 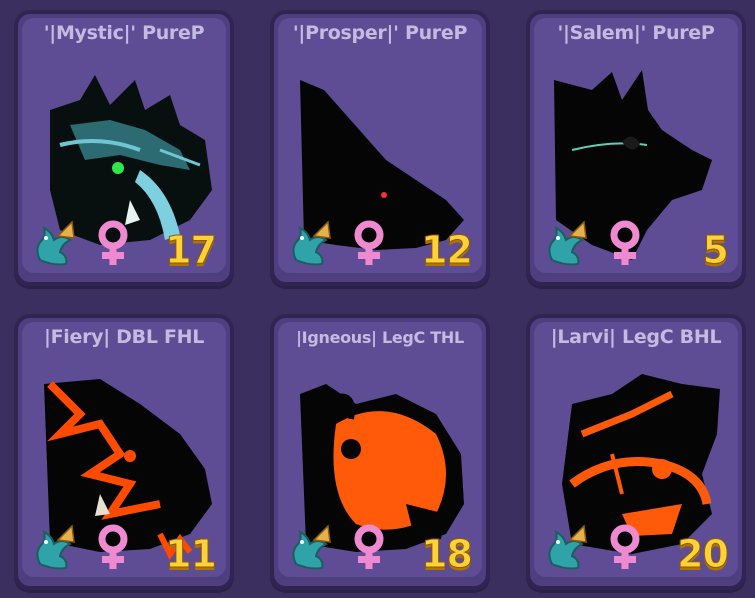 I want to click on pet-card-mystic: '|Mystic|' PureP 17, so click(x=124, y=148).